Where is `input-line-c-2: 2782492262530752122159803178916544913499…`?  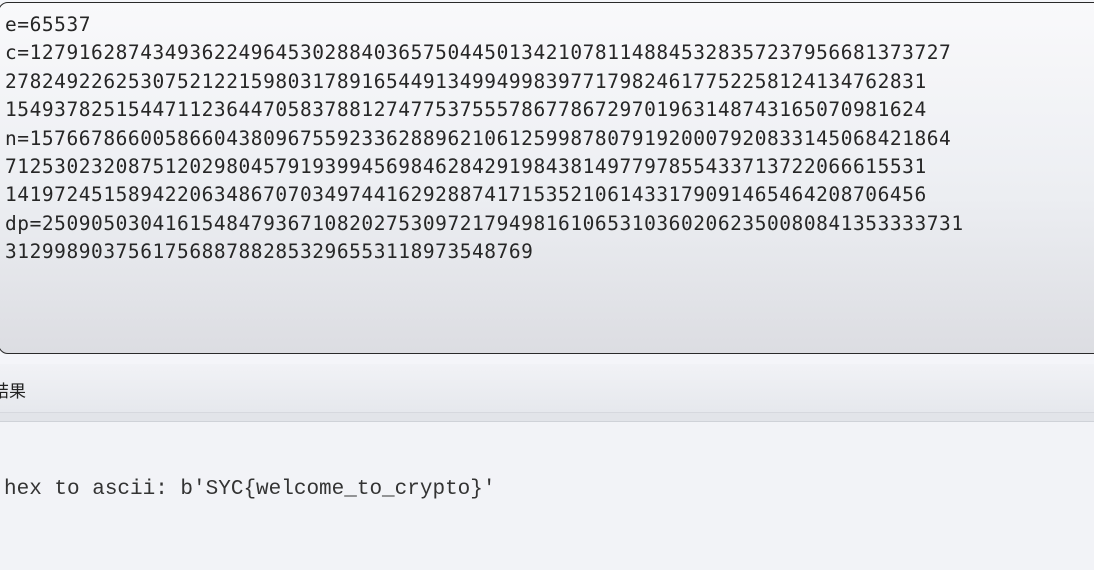 input-line-c-2: 2782492262530752122159803178916544913499… is located at coordinates (466, 81).